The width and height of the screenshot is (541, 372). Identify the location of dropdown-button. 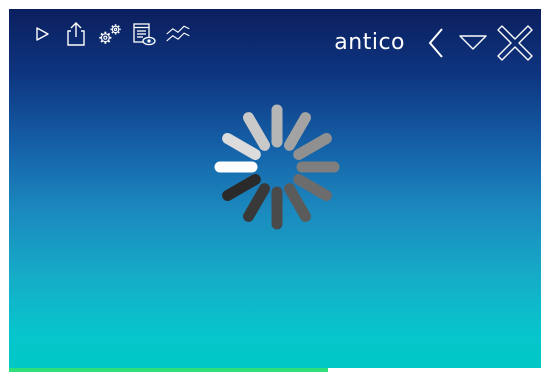
(473, 43).